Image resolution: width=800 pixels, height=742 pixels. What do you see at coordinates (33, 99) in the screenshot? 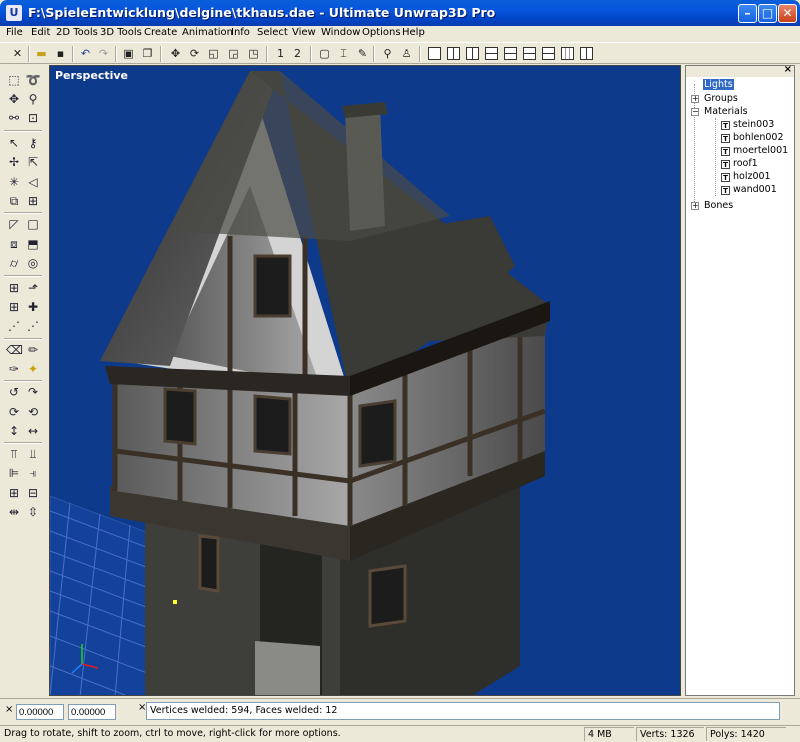
I see `zoom-icon: ⚲` at bounding box center [33, 99].